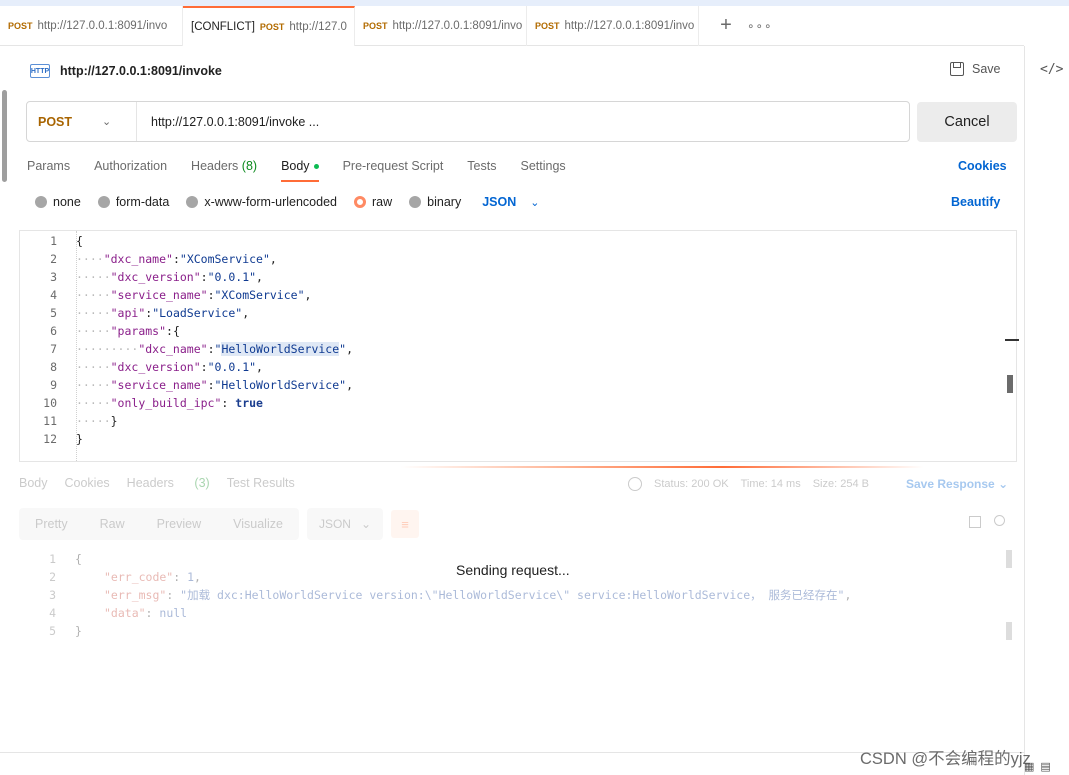 The height and width of the screenshot is (775, 1069). What do you see at coordinates (510, 331) in the screenshot?
I see `editor-line: 6 ·····"params":{` at bounding box center [510, 331].